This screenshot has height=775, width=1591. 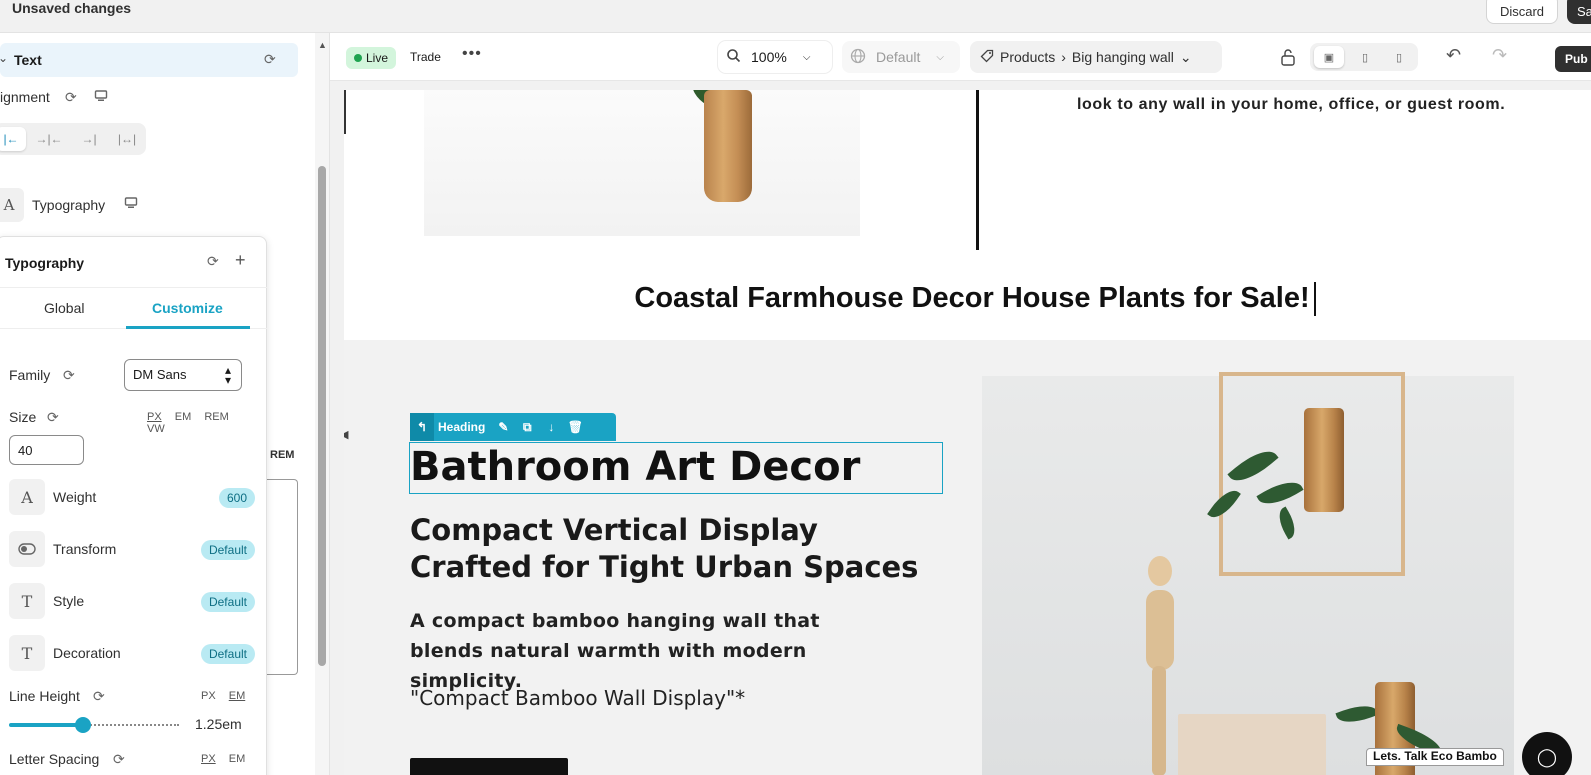 What do you see at coordinates (156, 429) in the screenshot?
I see `unit-vw: VW` at bounding box center [156, 429].